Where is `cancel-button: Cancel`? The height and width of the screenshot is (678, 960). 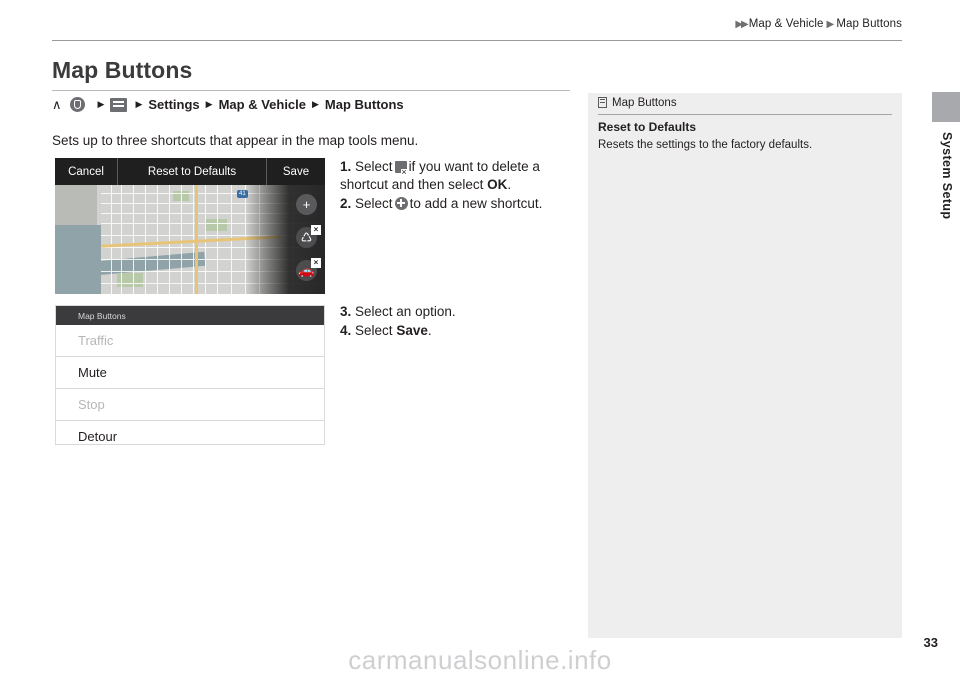 cancel-button: Cancel is located at coordinates (86, 171).